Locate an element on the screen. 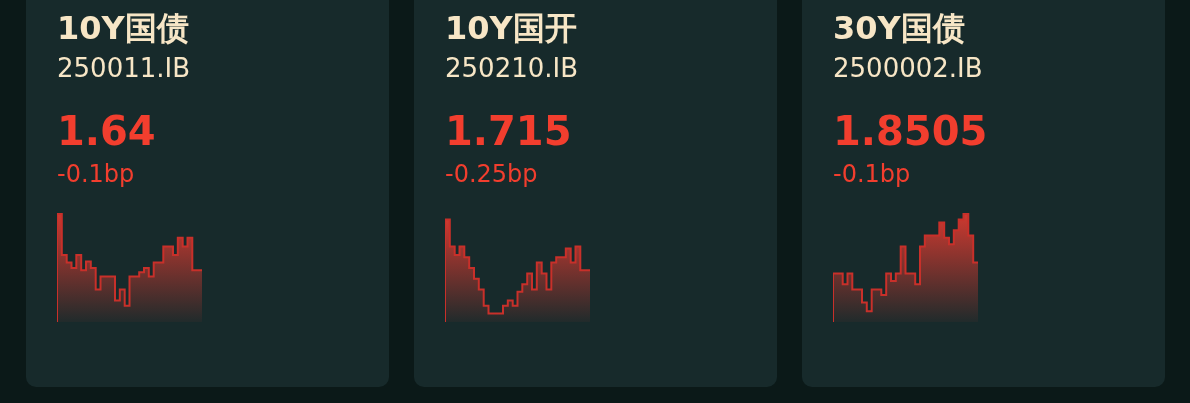 The image size is (1190, 403). yield-value: 1.8505 is located at coordinates (910, 131).